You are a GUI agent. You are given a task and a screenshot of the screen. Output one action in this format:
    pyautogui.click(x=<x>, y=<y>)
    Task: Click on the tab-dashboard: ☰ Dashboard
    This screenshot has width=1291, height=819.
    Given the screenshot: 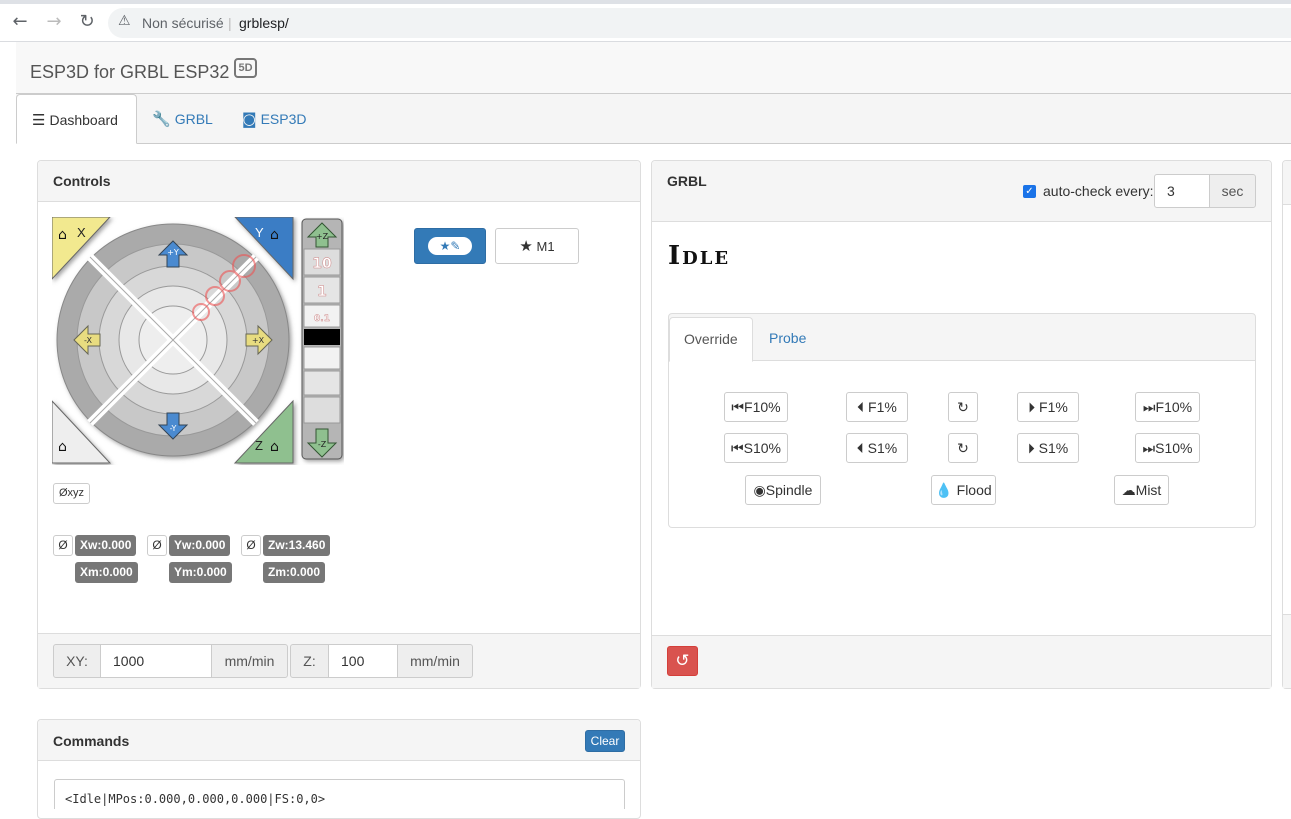 What is the action you would take?
    pyautogui.click(x=76, y=119)
    